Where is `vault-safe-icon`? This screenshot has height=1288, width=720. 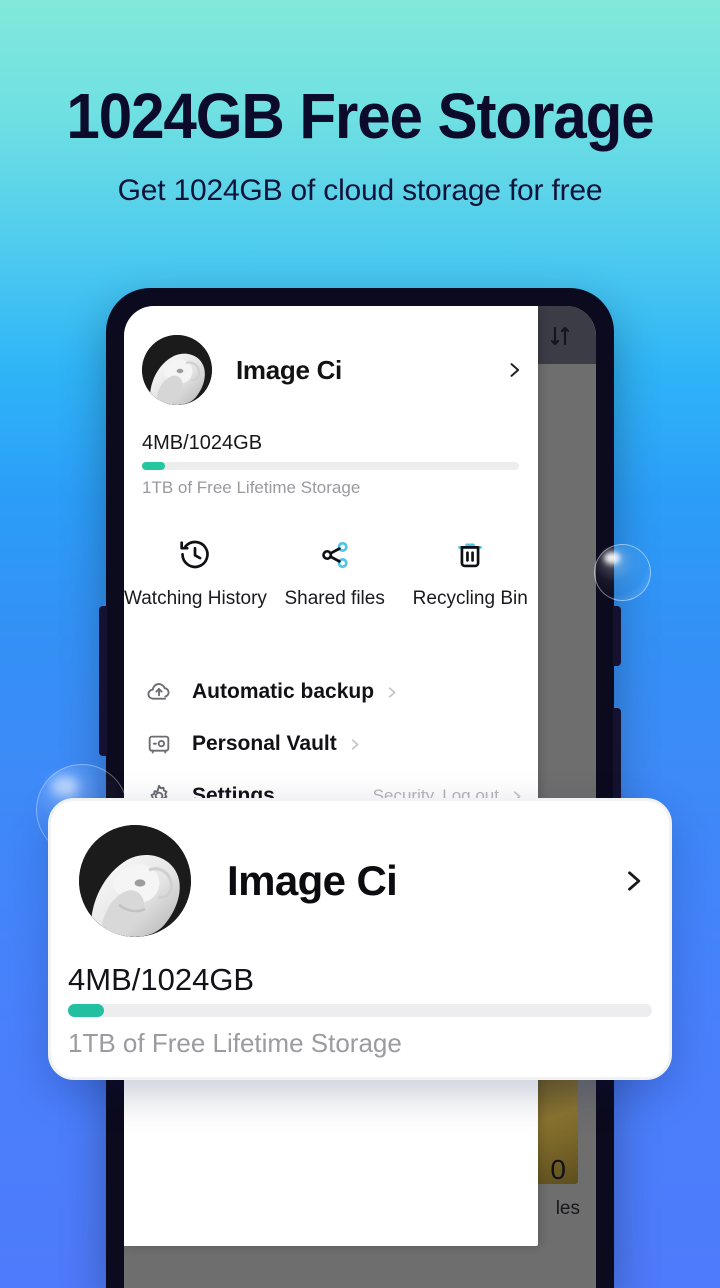 vault-safe-icon is located at coordinates (159, 744).